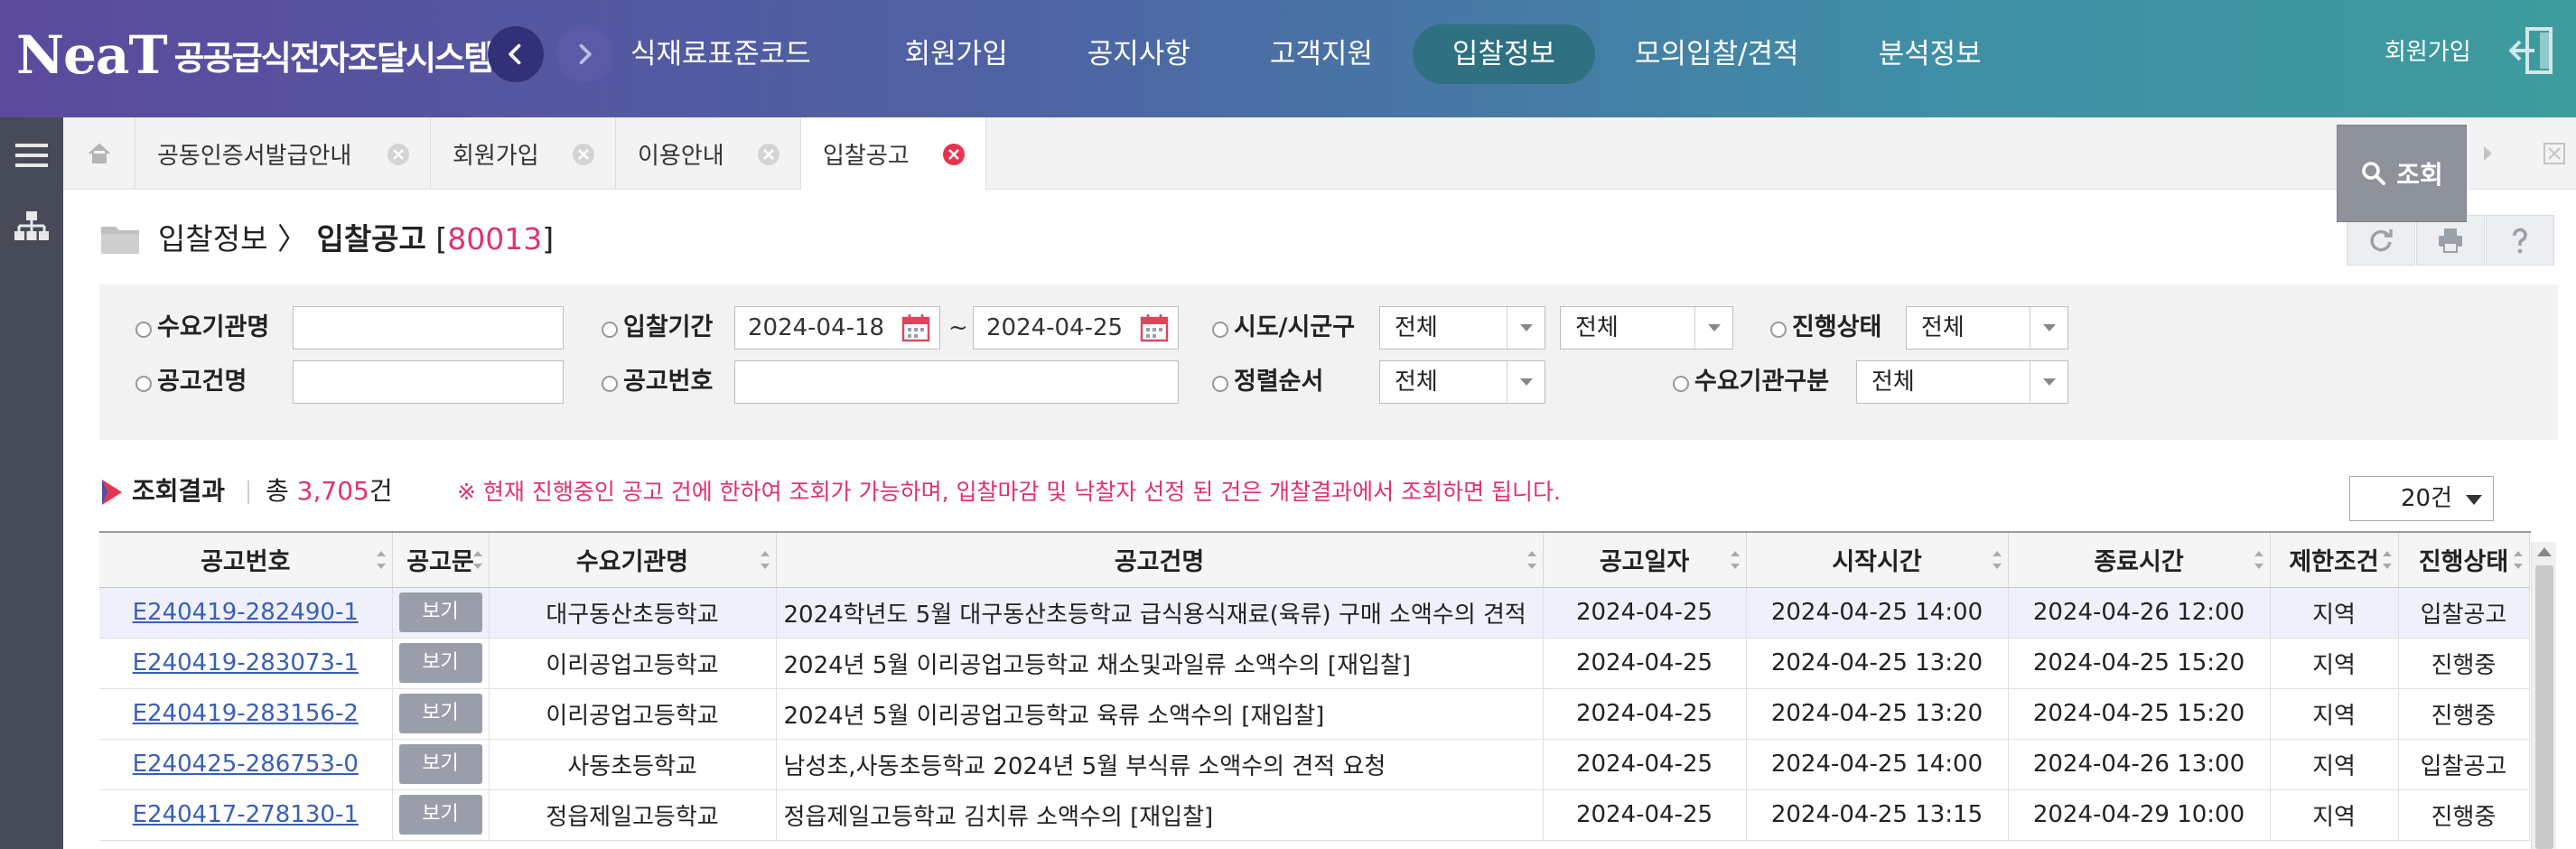  I want to click on home-tab, so click(99, 154).